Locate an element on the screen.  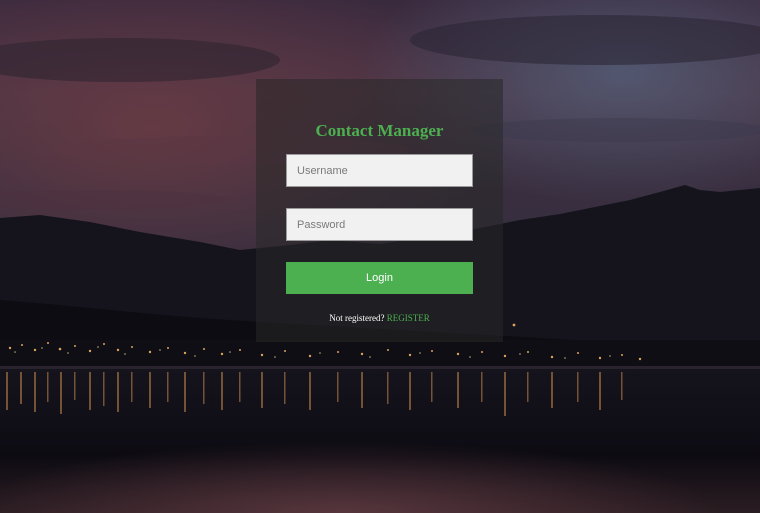
register-prompt-line: Not registered? REGISTER is located at coordinates (379, 318).